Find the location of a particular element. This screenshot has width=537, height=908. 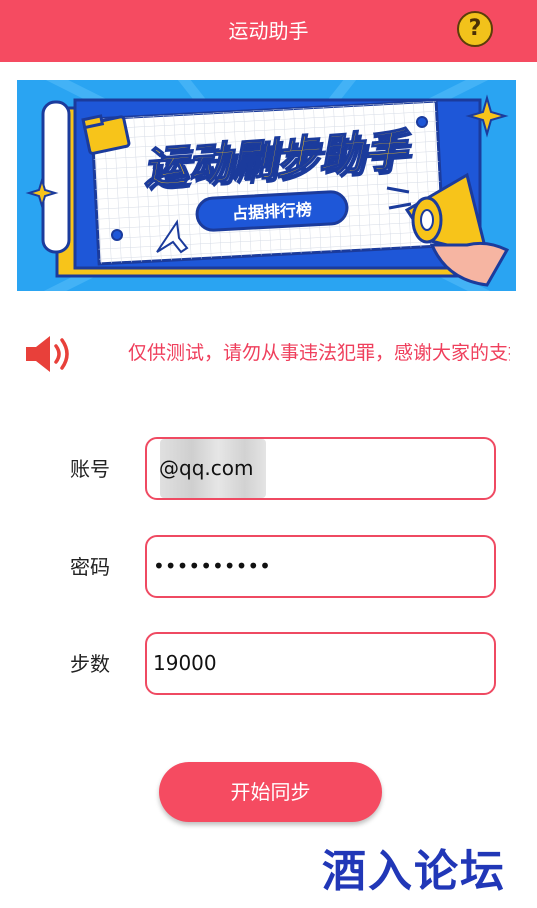

account-value-suffix: @qq.com is located at coordinates (206, 468).